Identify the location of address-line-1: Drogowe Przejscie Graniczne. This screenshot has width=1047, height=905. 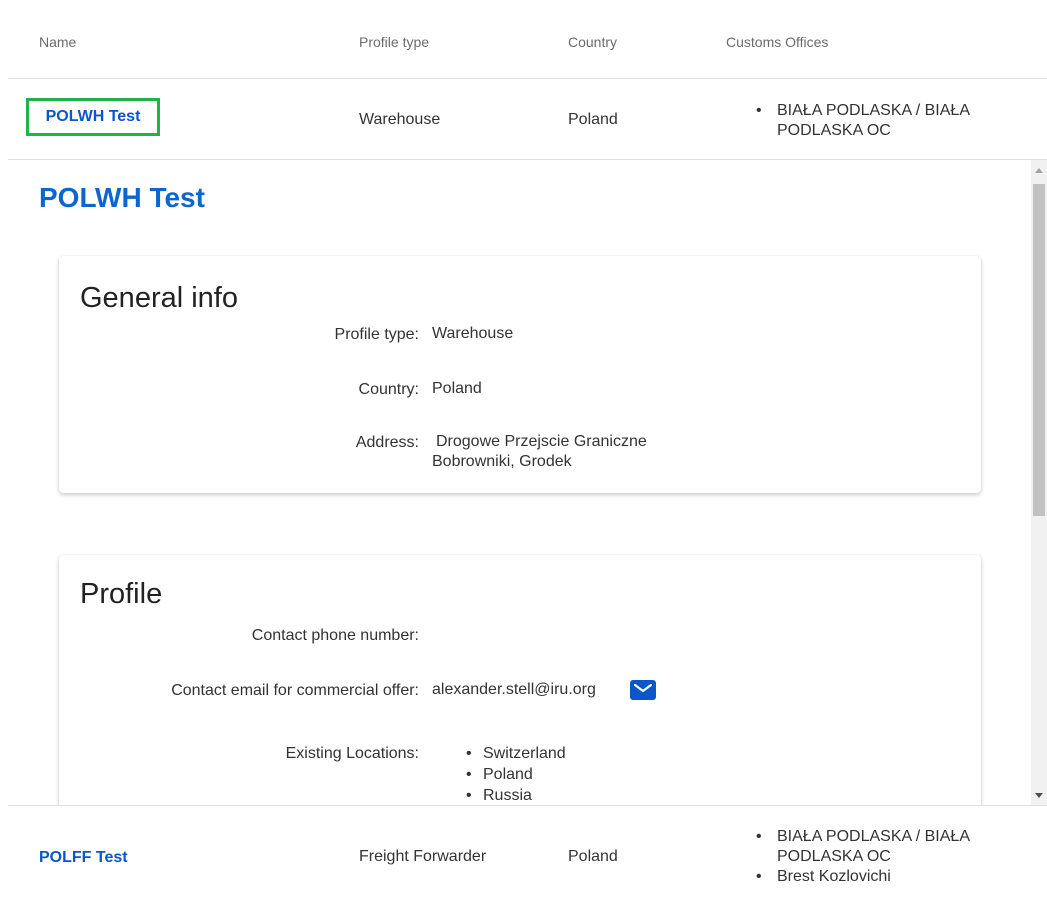
(541, 441).